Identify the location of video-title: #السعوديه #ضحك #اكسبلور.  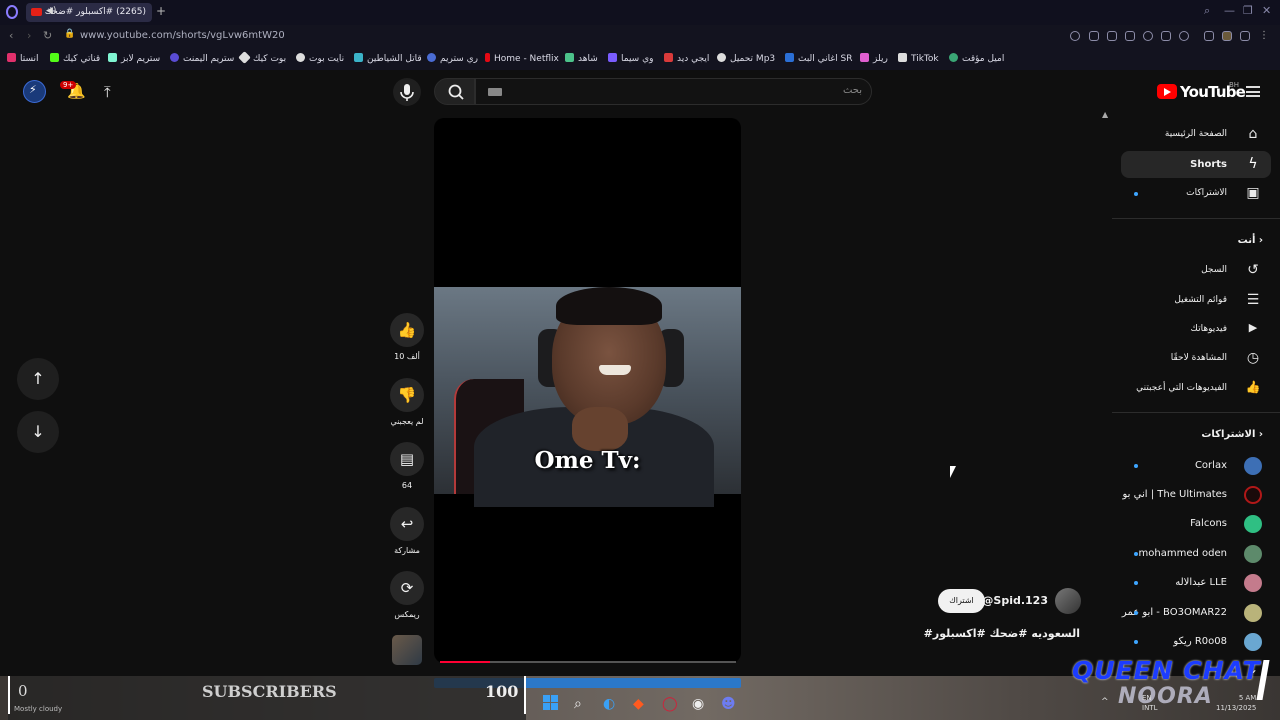
(990, 633).